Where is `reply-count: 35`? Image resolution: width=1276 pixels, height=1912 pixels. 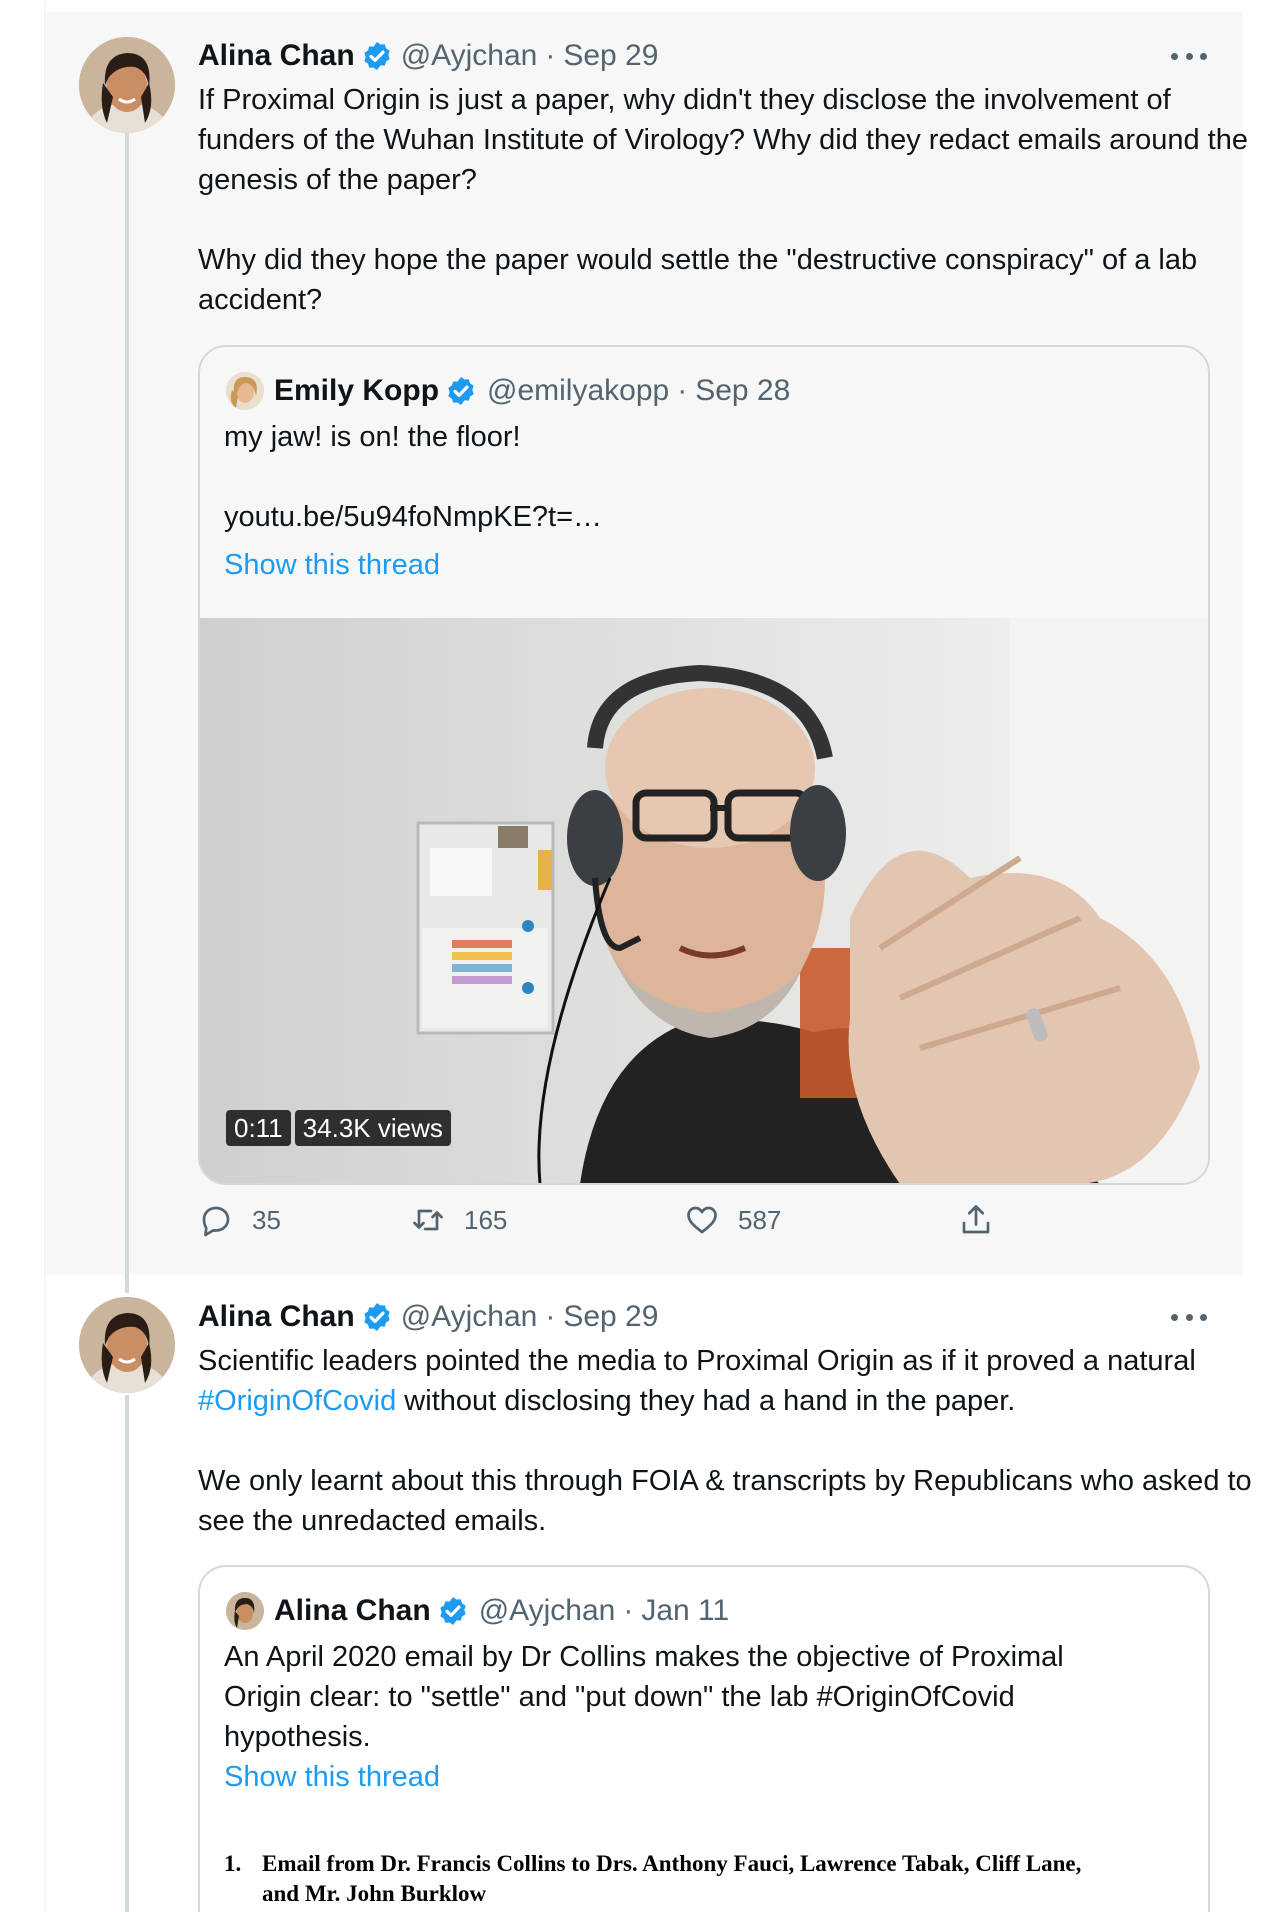 reply-count: 35 is located at coordinates (266, 1219).